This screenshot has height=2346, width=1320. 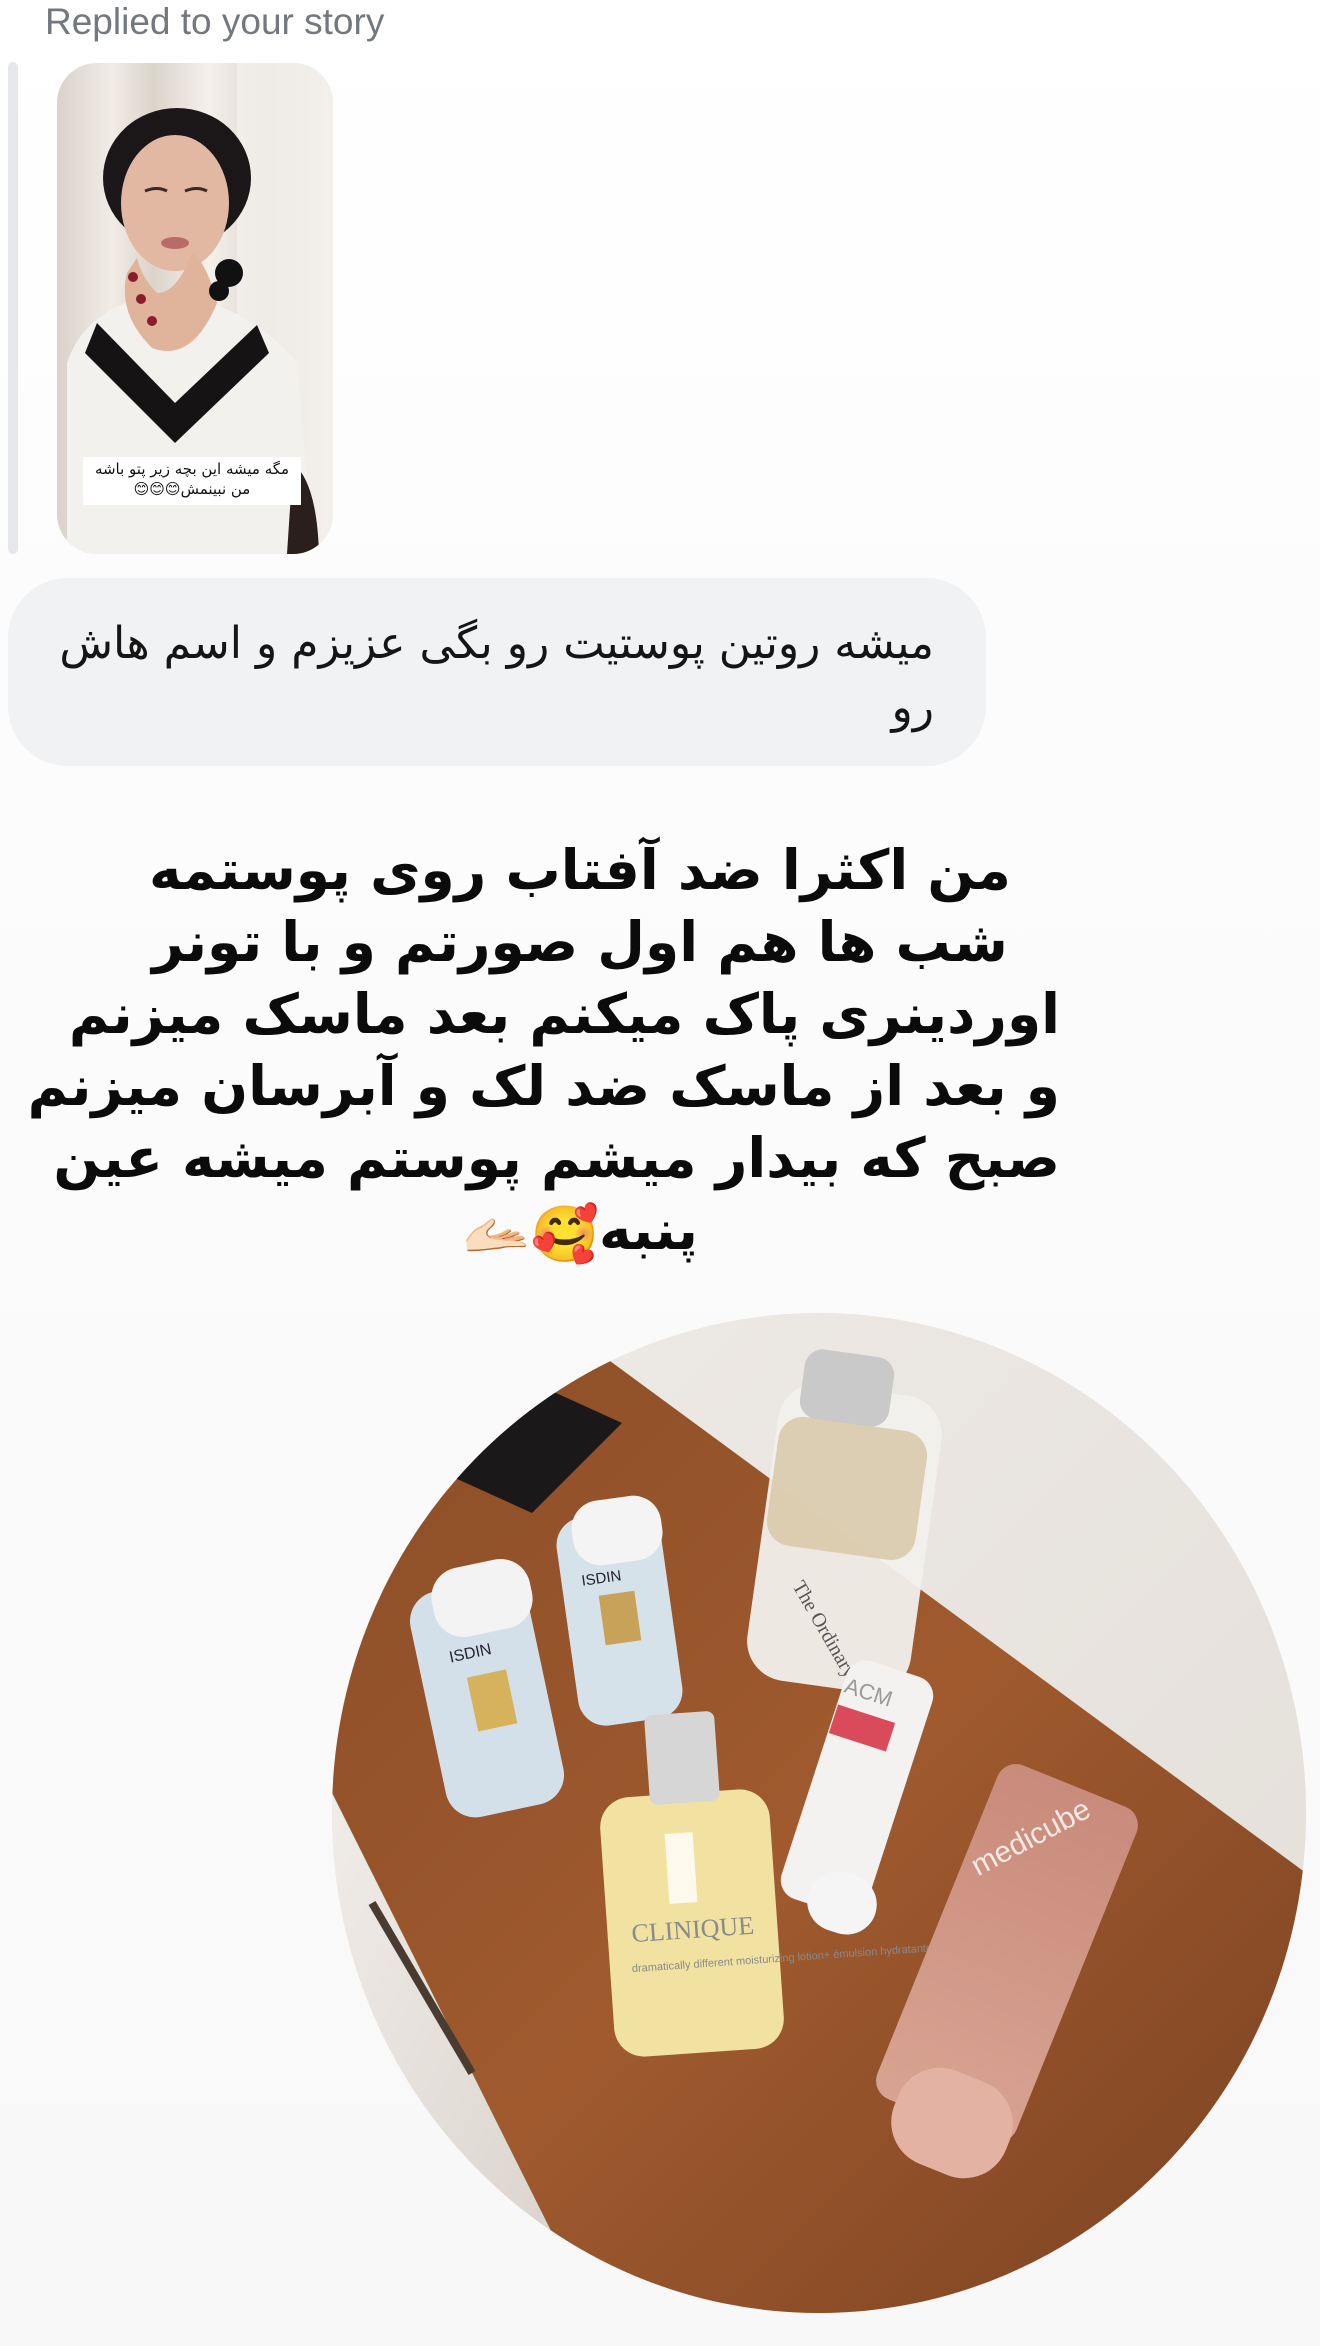 I want to click on story-text-line: اوردینری پاک میکنم بعد ماسک میزنم, so click(x=564, y=1014).